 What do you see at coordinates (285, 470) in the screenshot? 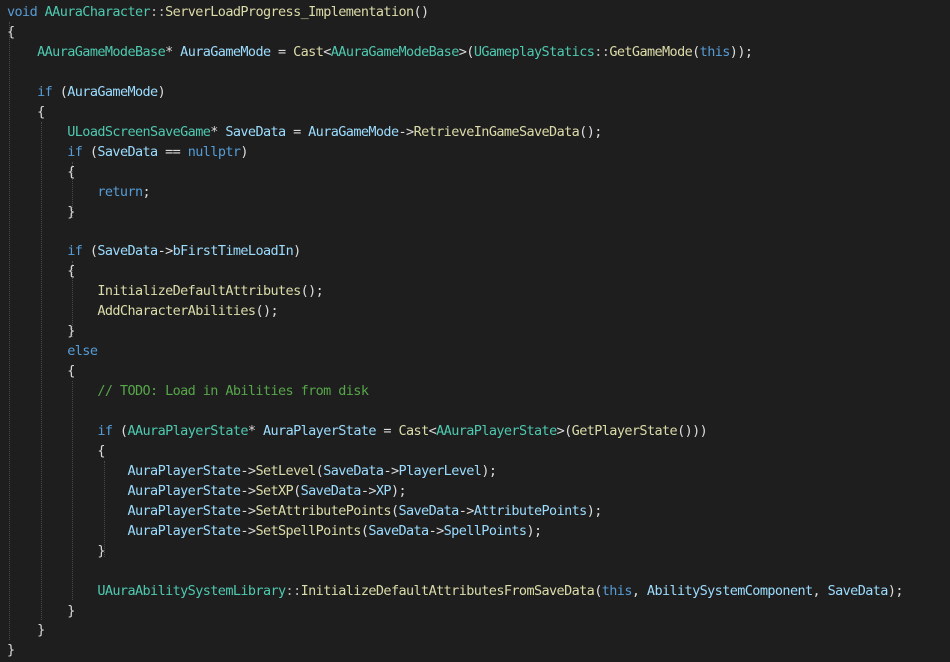
I see `code-token: SetLevel` at bounding box center [285, 470].